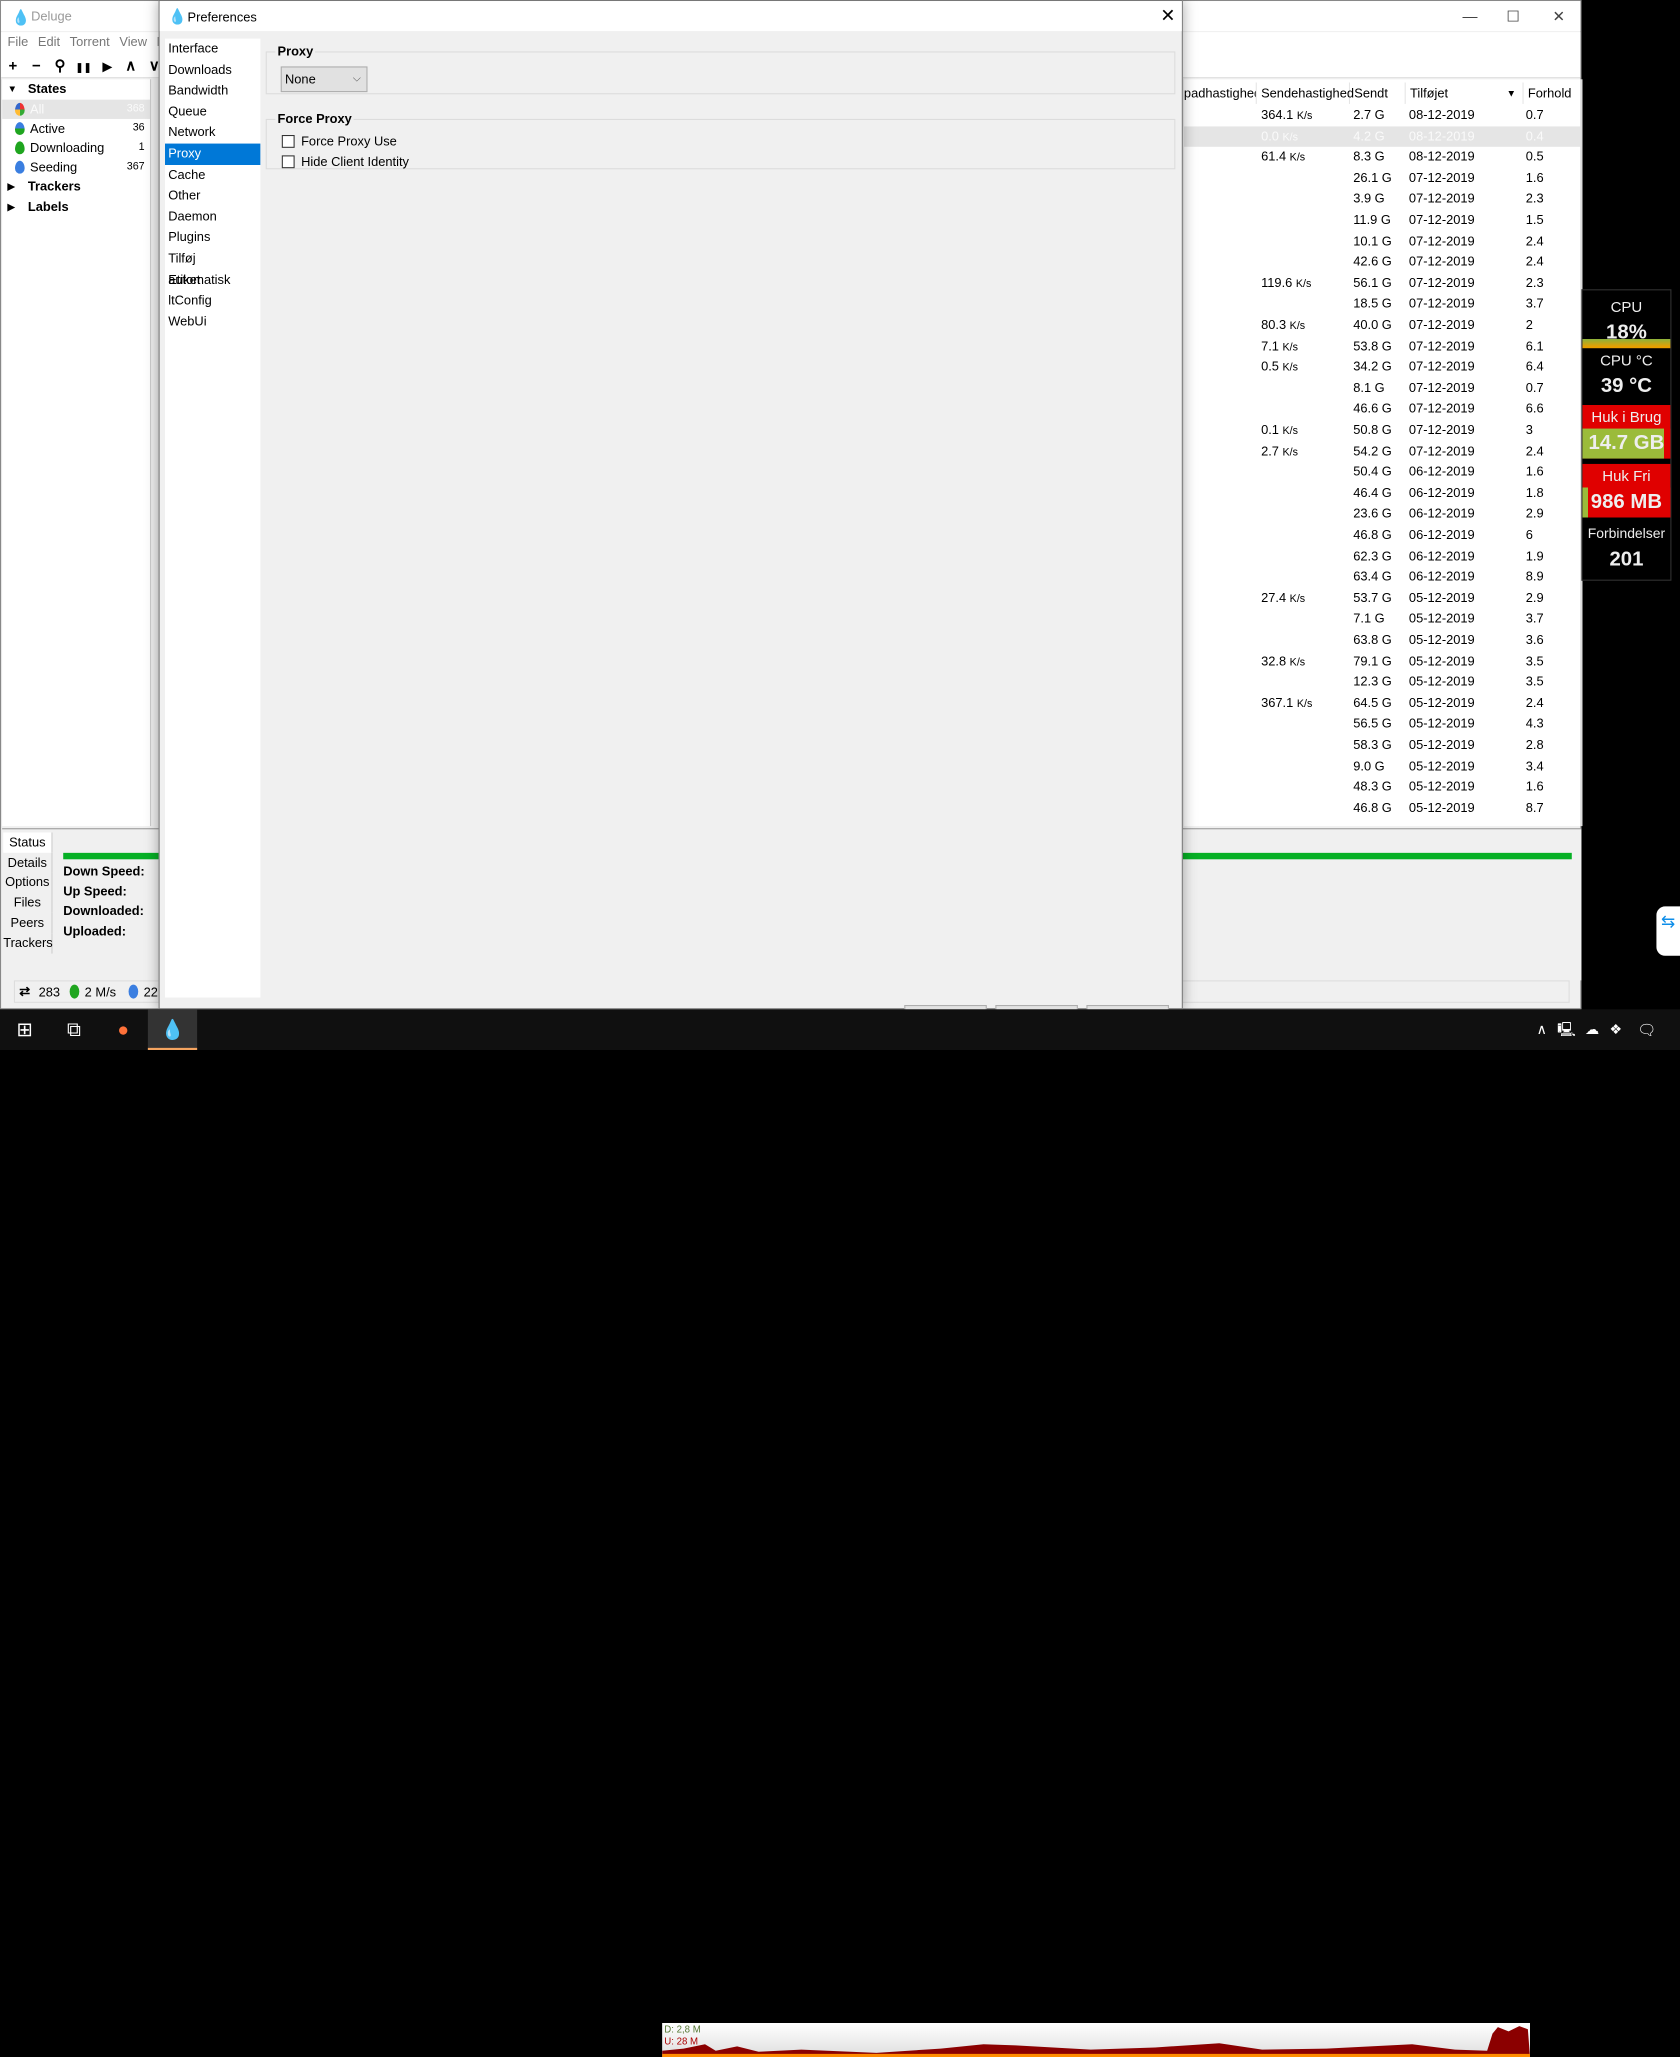  What do you see at coordinates (1470, 16) in the screenshot?
I see `minimize-button: —` at bounding box center [1470, 16].